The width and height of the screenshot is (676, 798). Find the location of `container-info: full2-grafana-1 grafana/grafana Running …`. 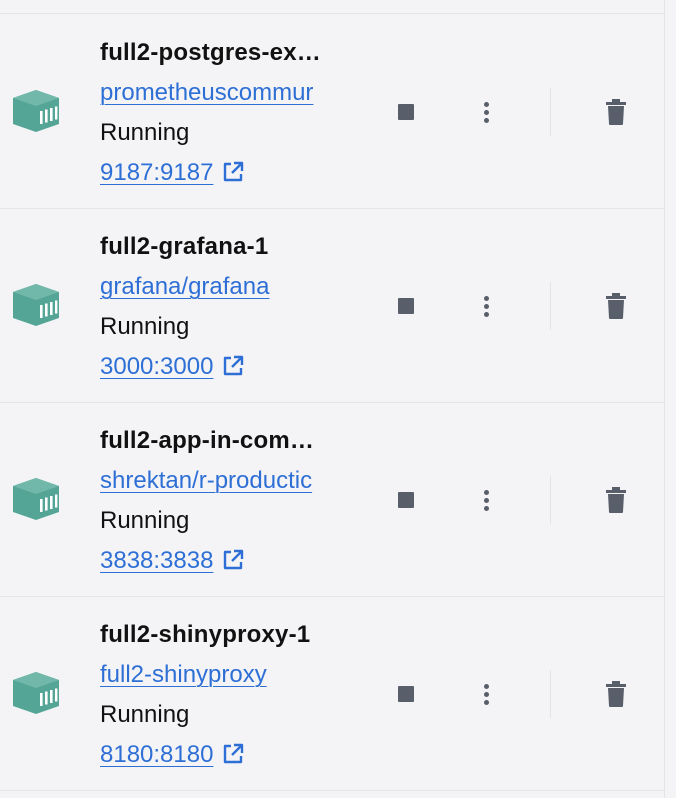

container-info: full2-grafana-1 grafana/grafana Running … is located at coordinates (229, 307).